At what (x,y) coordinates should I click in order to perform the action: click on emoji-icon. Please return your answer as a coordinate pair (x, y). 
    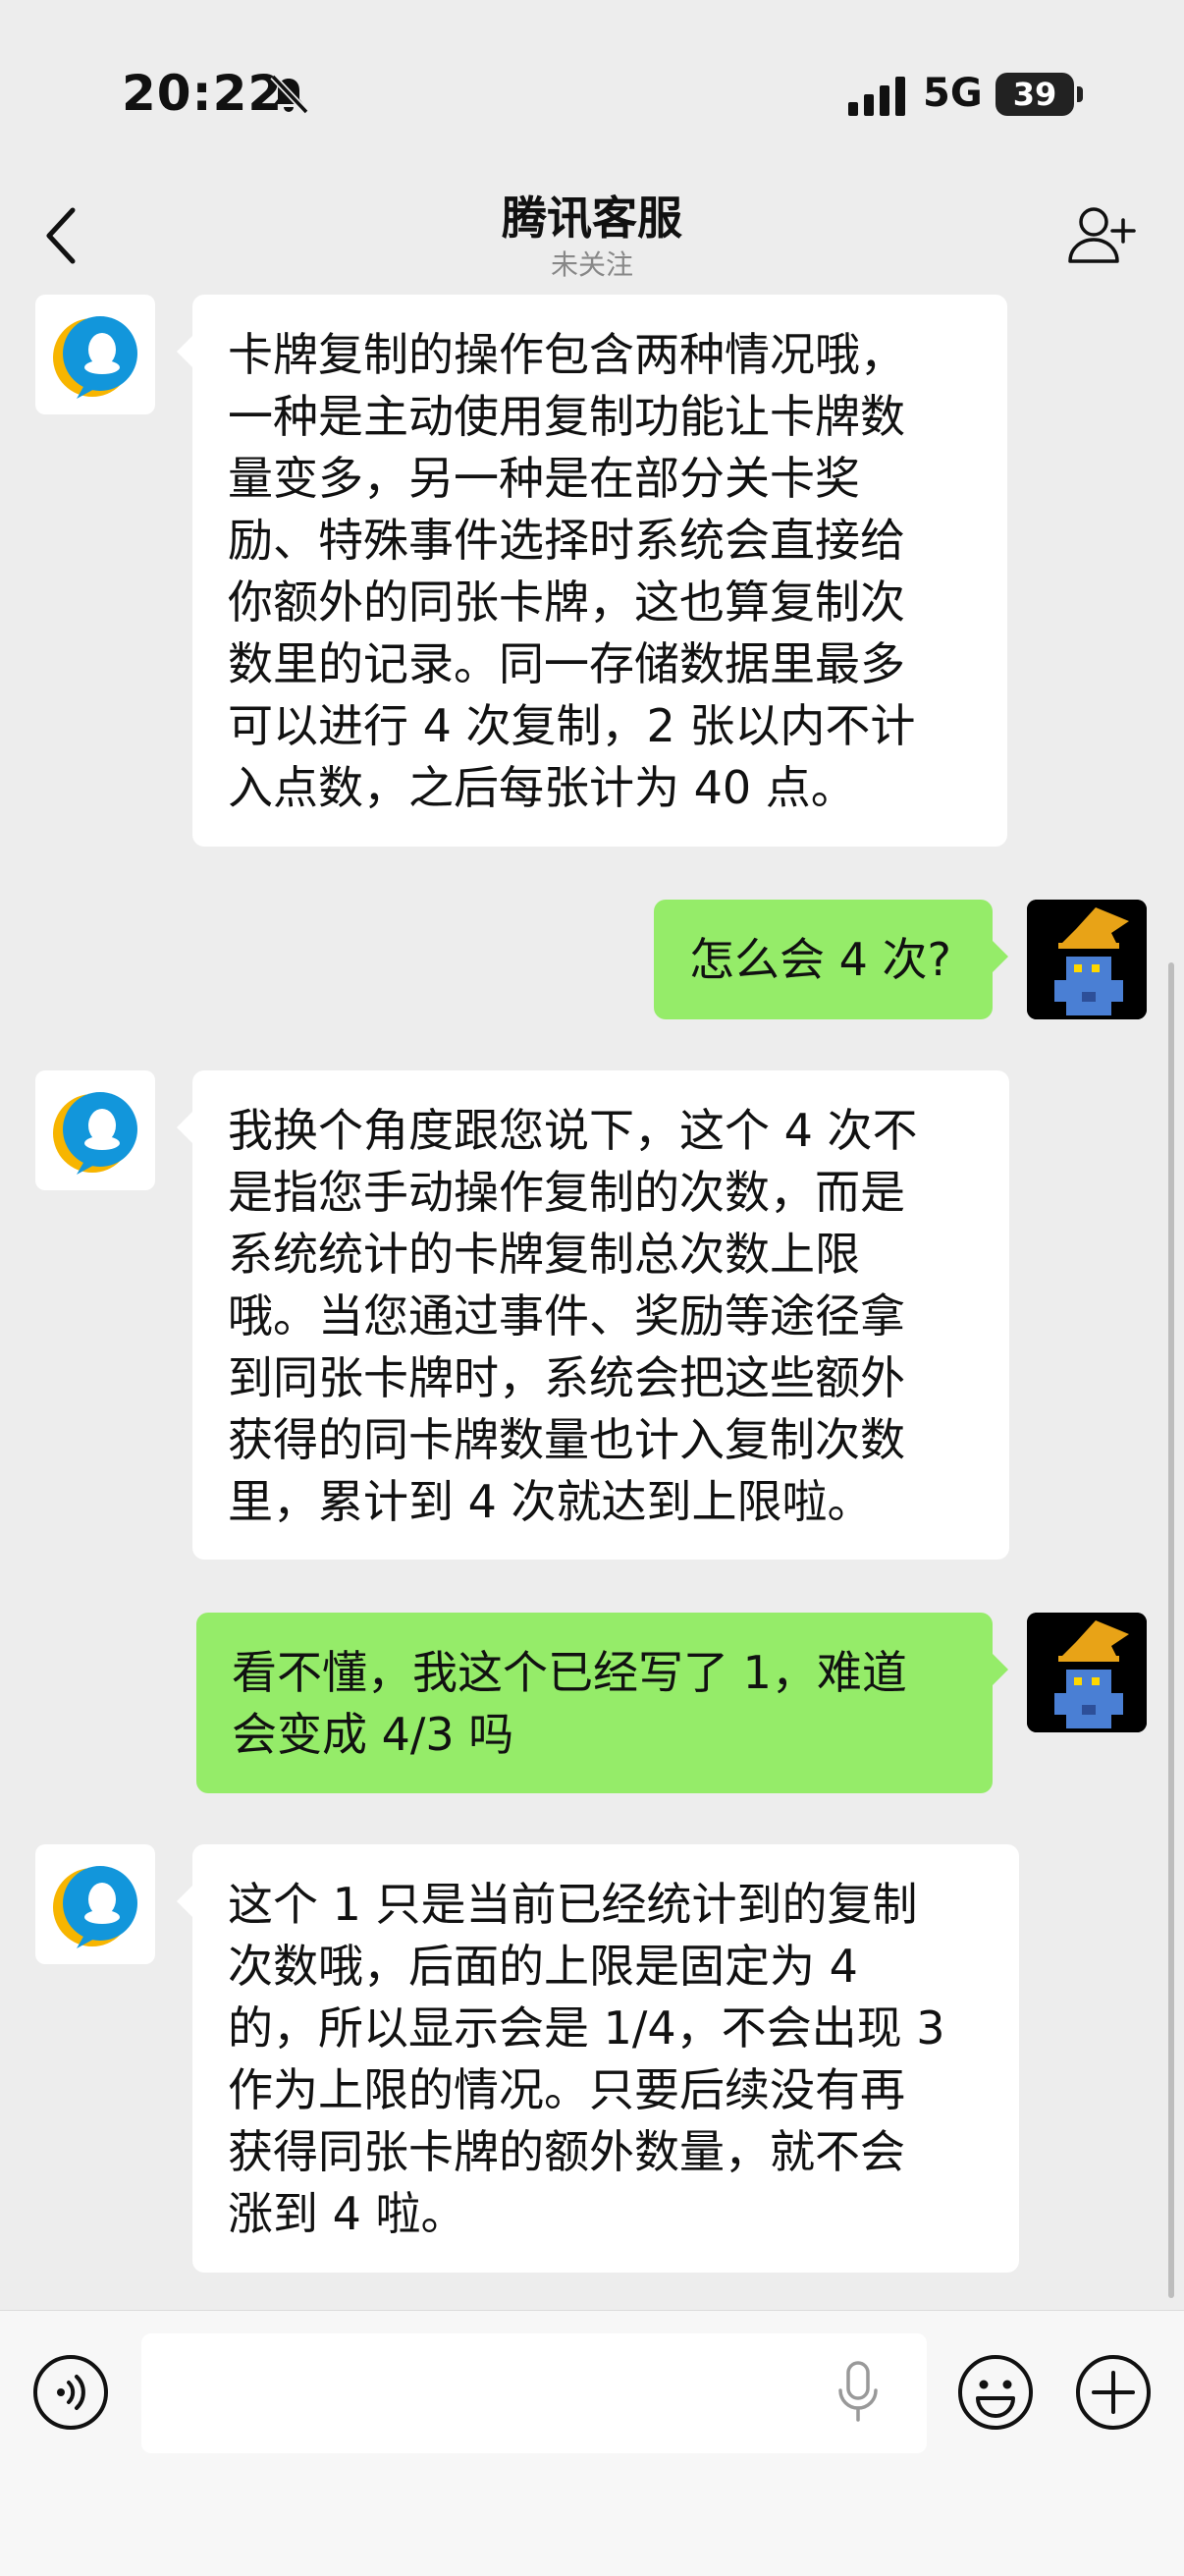
    Looking at the image, I should click on (995, 2392).